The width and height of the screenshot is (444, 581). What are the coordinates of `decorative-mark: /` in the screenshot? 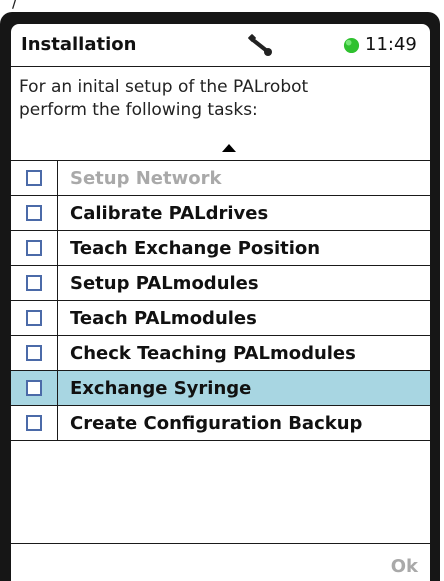 It's located at (15, 5).